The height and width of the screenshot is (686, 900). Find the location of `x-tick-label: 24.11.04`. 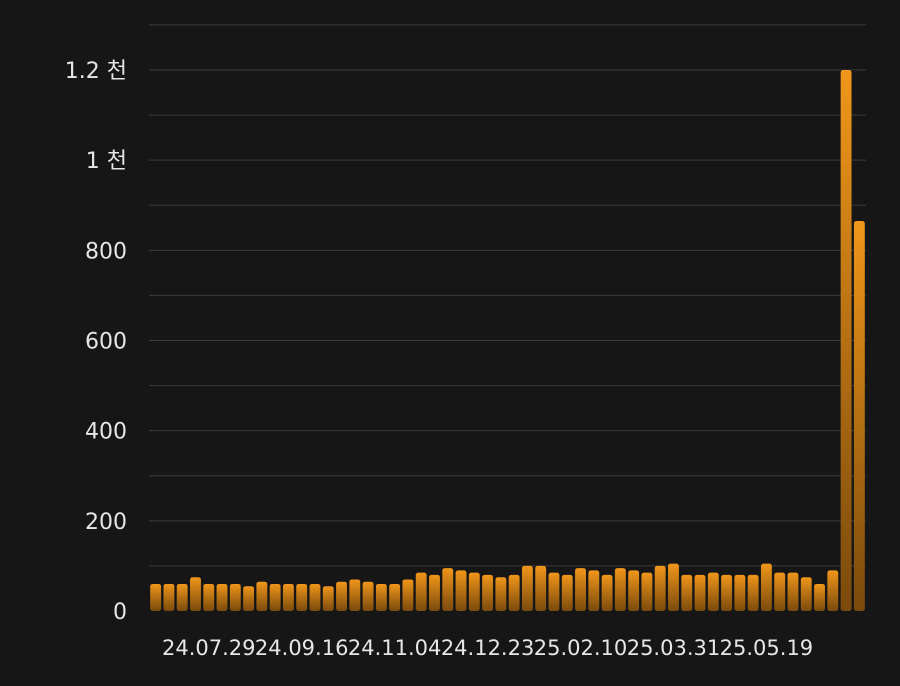

x-tick-label: 24.11.04 is located at coordinates (395, 648).